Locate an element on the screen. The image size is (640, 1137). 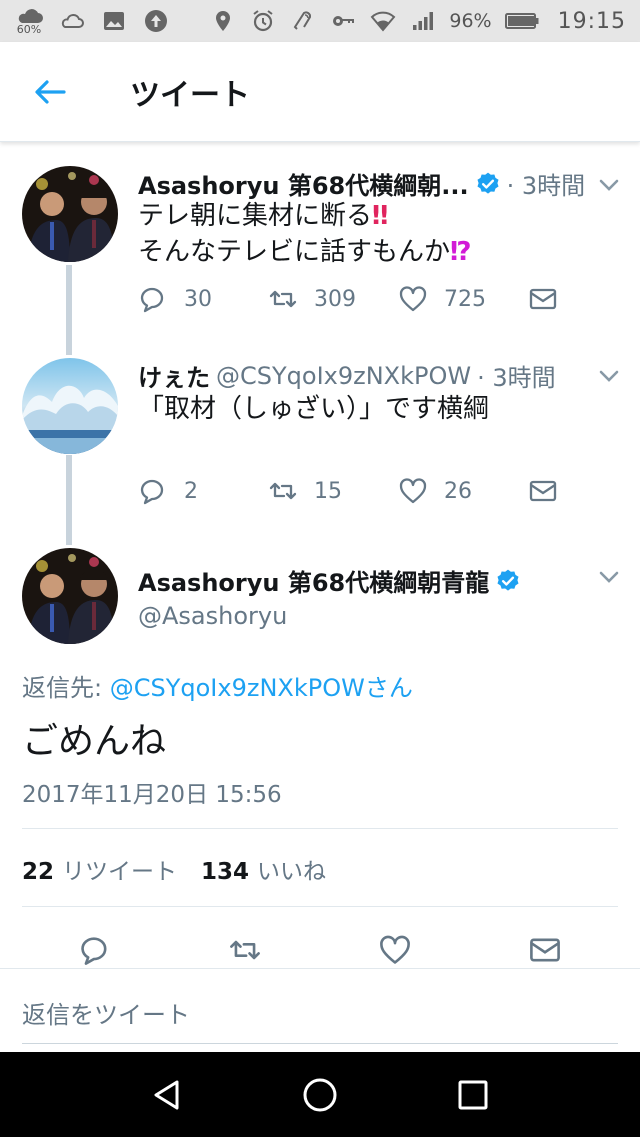
retweet-stat: 22 リツイート is located at coordinates (99, 869).